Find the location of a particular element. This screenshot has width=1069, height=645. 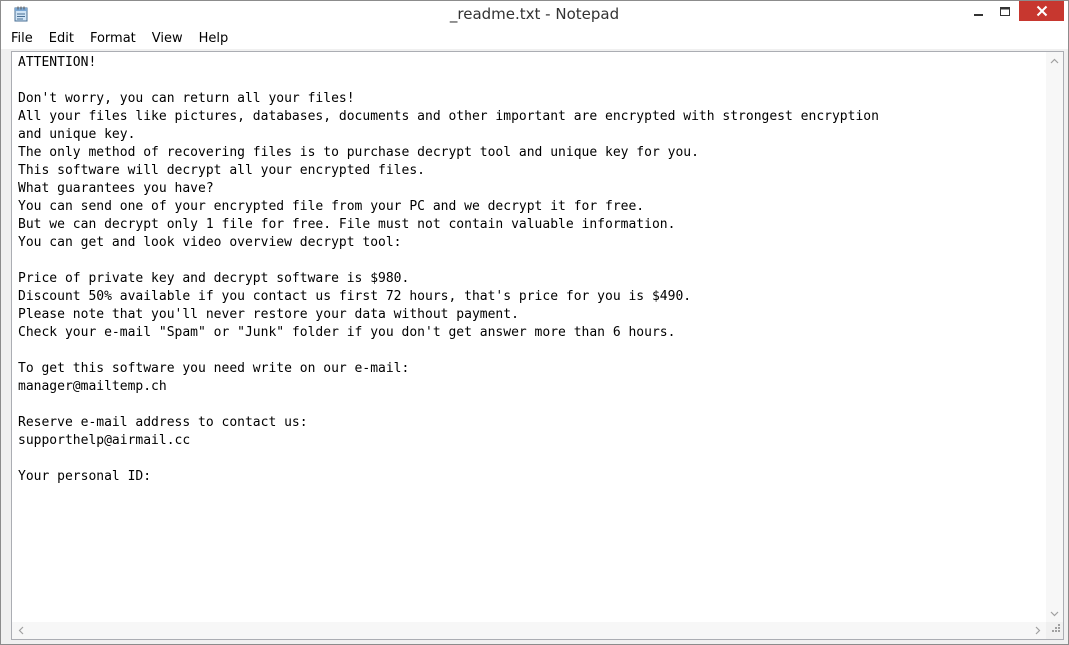

close-button is located at coordinates (1041, 11).